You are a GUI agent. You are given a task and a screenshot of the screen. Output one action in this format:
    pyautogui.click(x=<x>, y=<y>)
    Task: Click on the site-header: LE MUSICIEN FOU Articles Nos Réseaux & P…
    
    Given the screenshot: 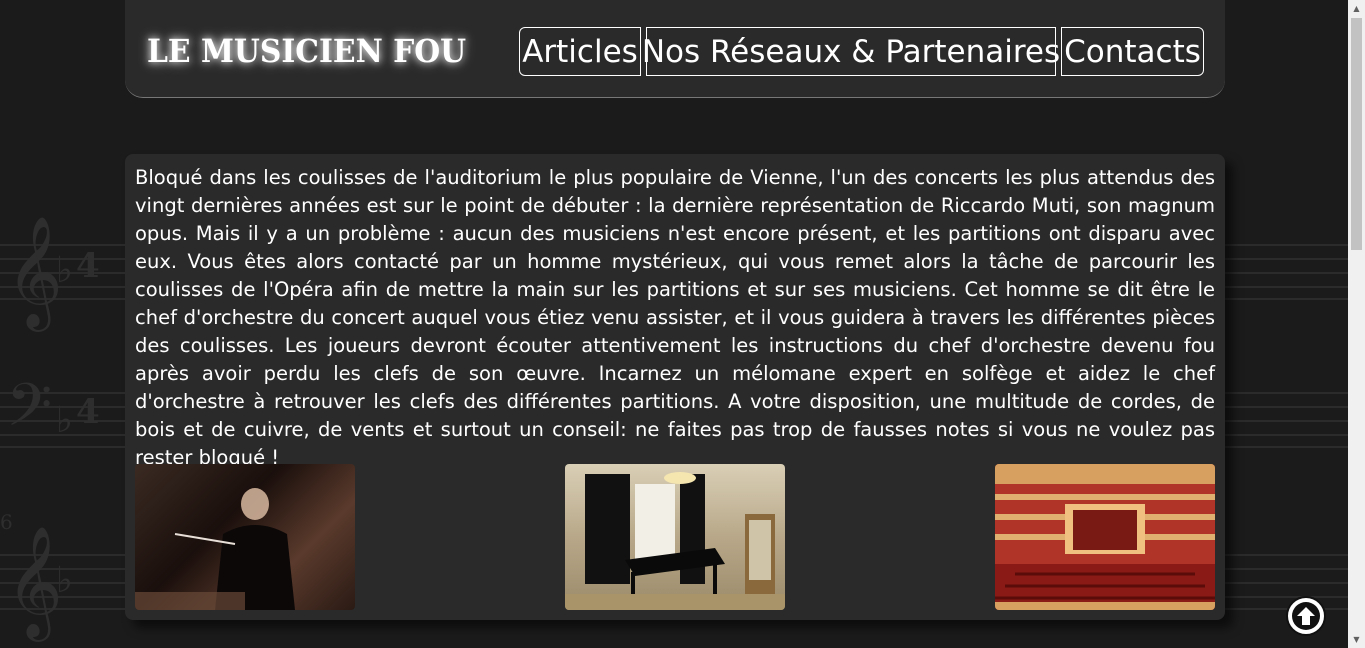 What is the action you would take?
    pyautogui.click(x=675, y=49)
    